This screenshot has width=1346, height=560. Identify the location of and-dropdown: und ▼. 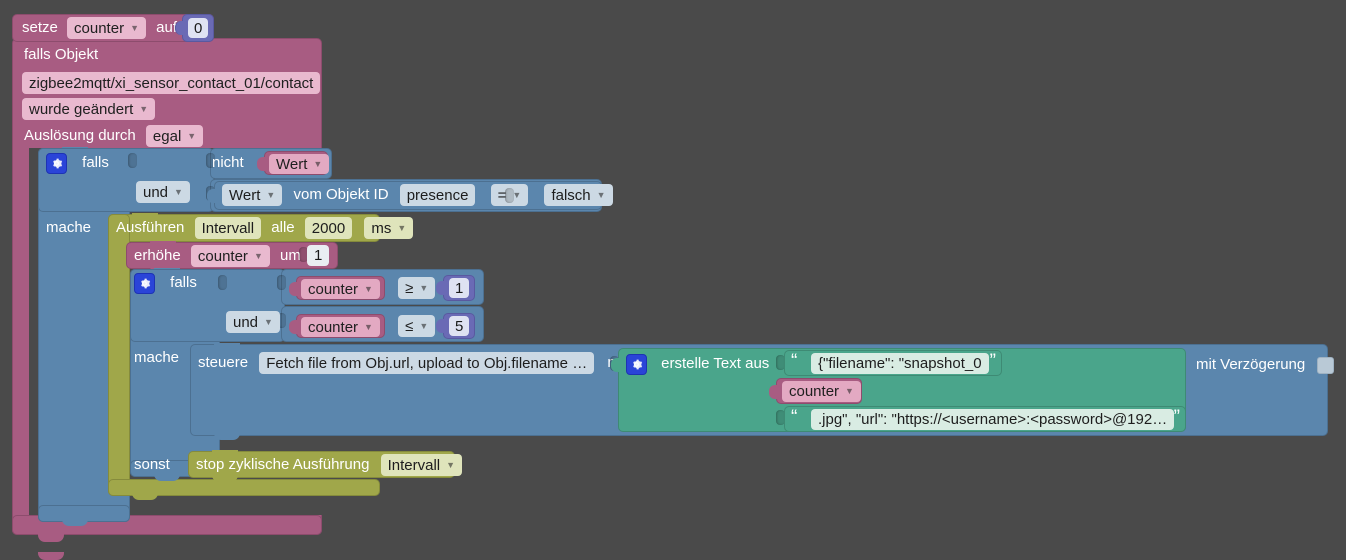
(163, 192).